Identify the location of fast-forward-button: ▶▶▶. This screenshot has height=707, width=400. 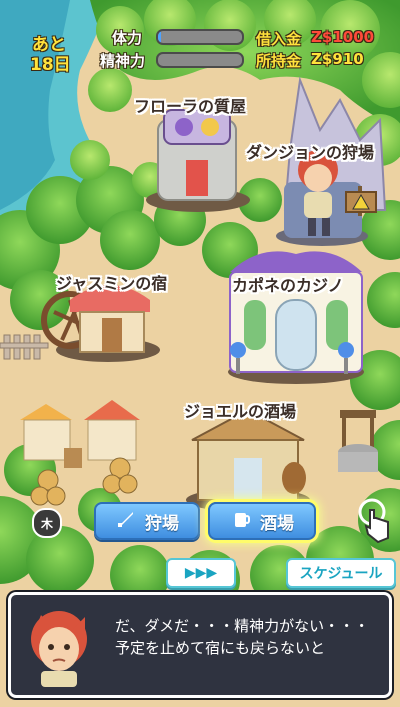
(201, 573).